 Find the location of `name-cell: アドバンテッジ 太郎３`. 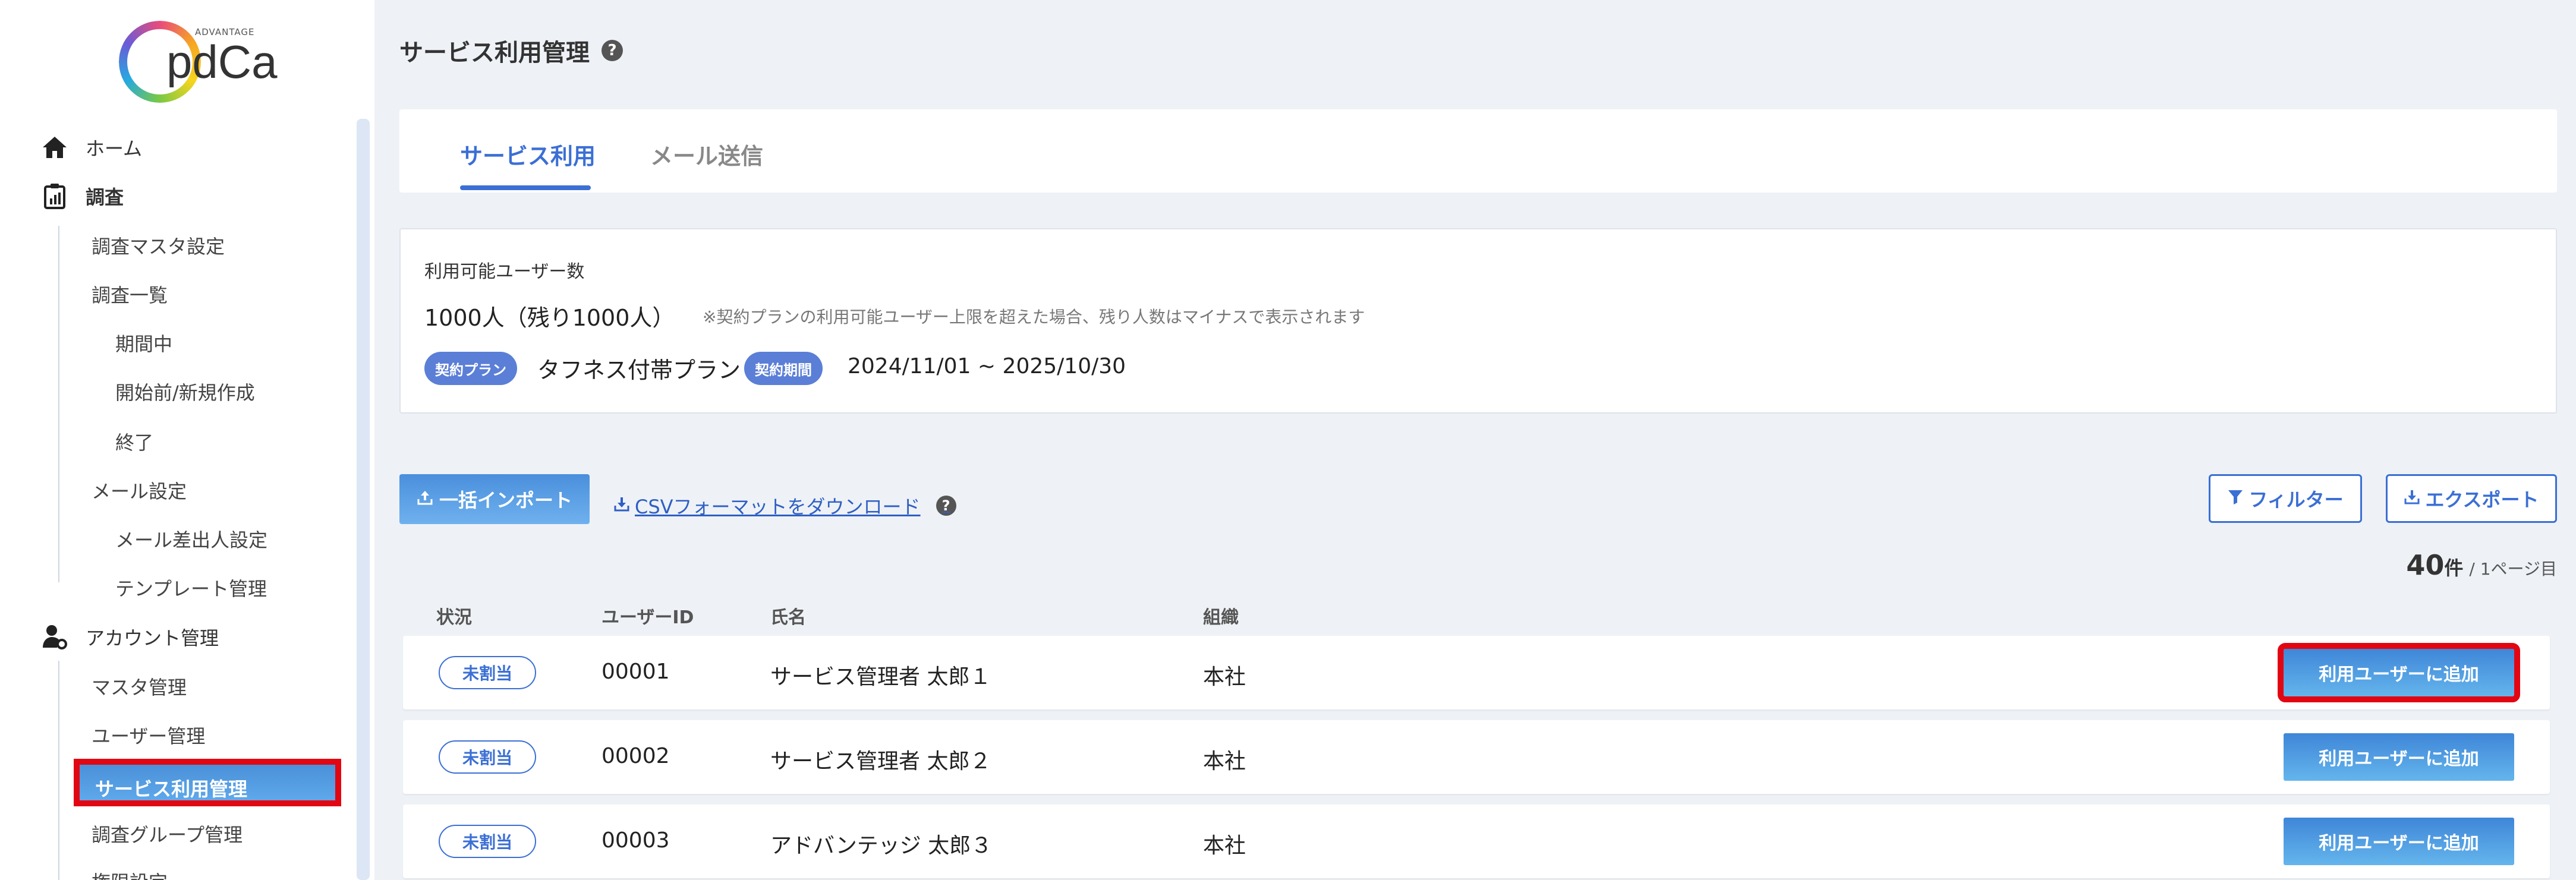

name-cell: アドバンテッジ 太郎３ is located at coordinates (881, 846).